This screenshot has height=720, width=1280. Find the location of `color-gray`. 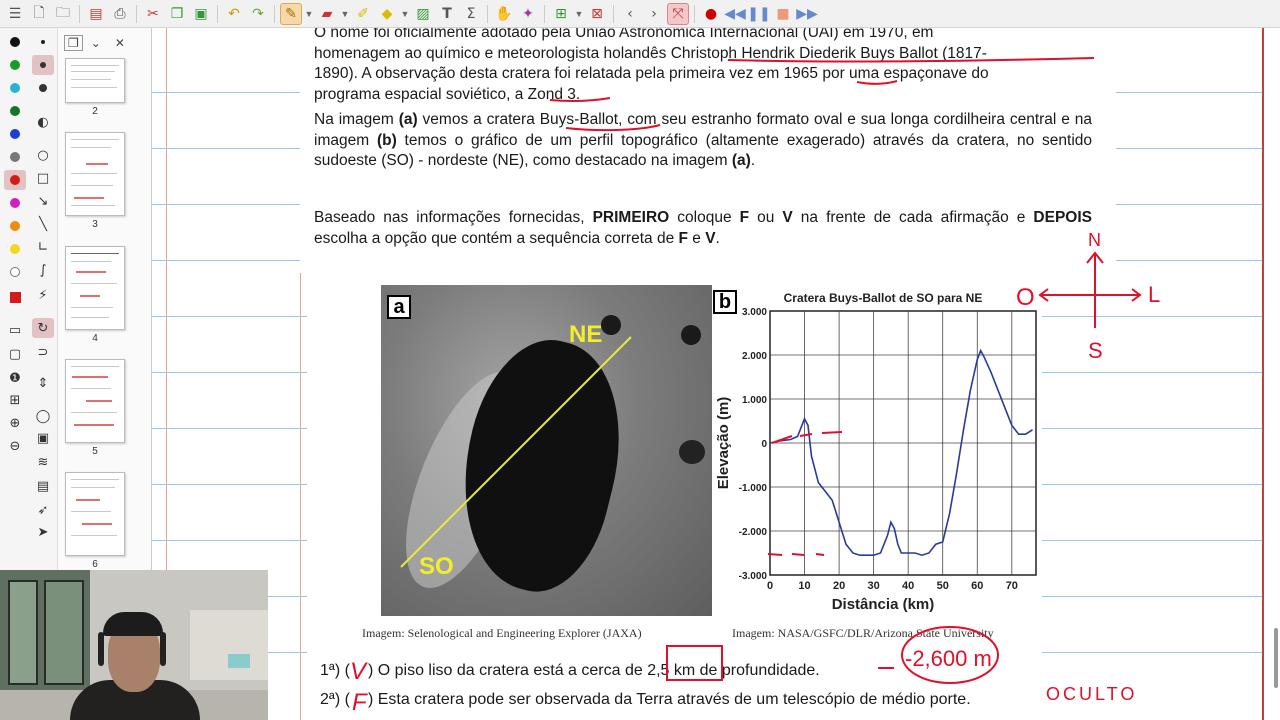

color-gray is located at coordinates (15, 157).